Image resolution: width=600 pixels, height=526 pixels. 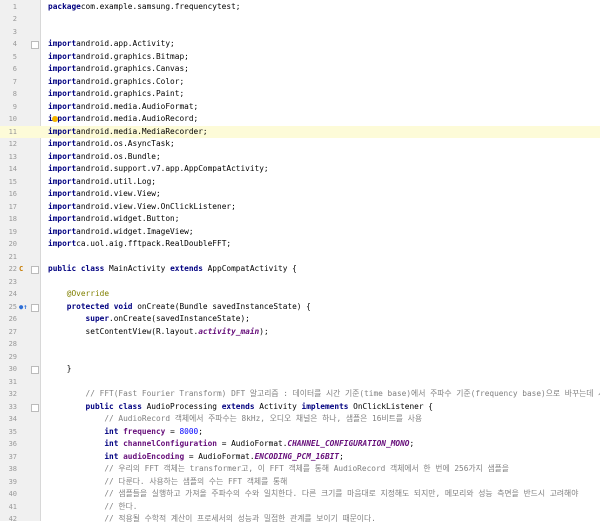 What do you see at coordinates (12, 294) in the screenshot?
I see `line-number: 24` at bounding box center [12, 294].